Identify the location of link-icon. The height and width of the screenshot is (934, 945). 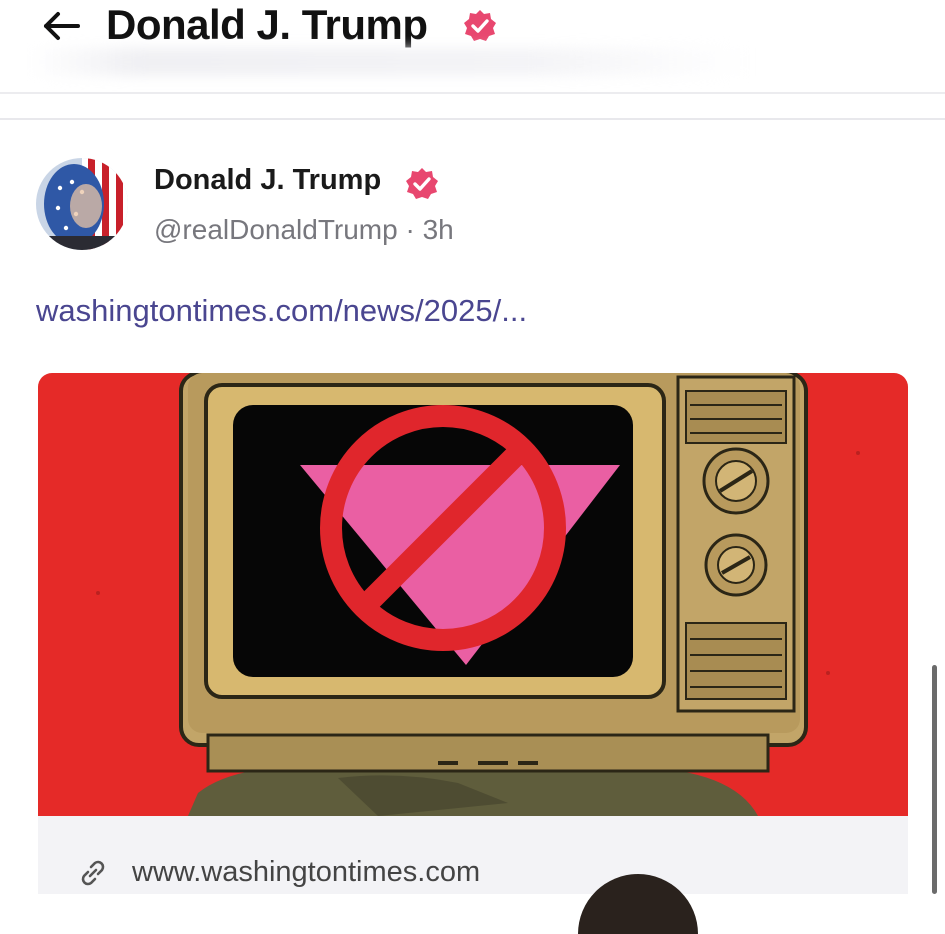
(93, 873).